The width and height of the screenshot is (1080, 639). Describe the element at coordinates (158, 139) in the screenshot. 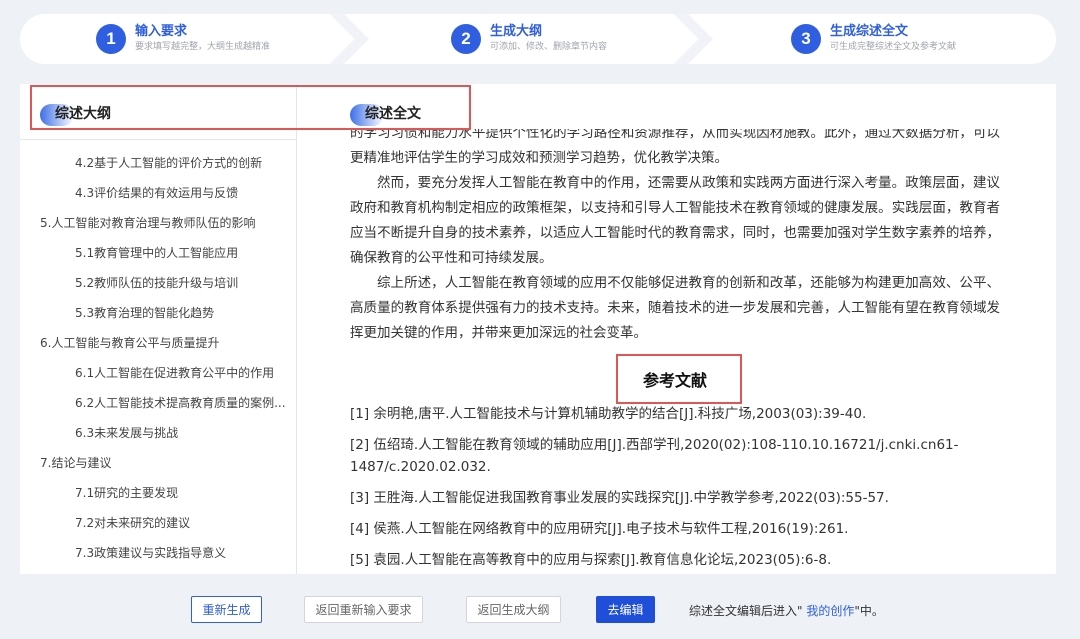

I see `outline-header-divider` at that location.